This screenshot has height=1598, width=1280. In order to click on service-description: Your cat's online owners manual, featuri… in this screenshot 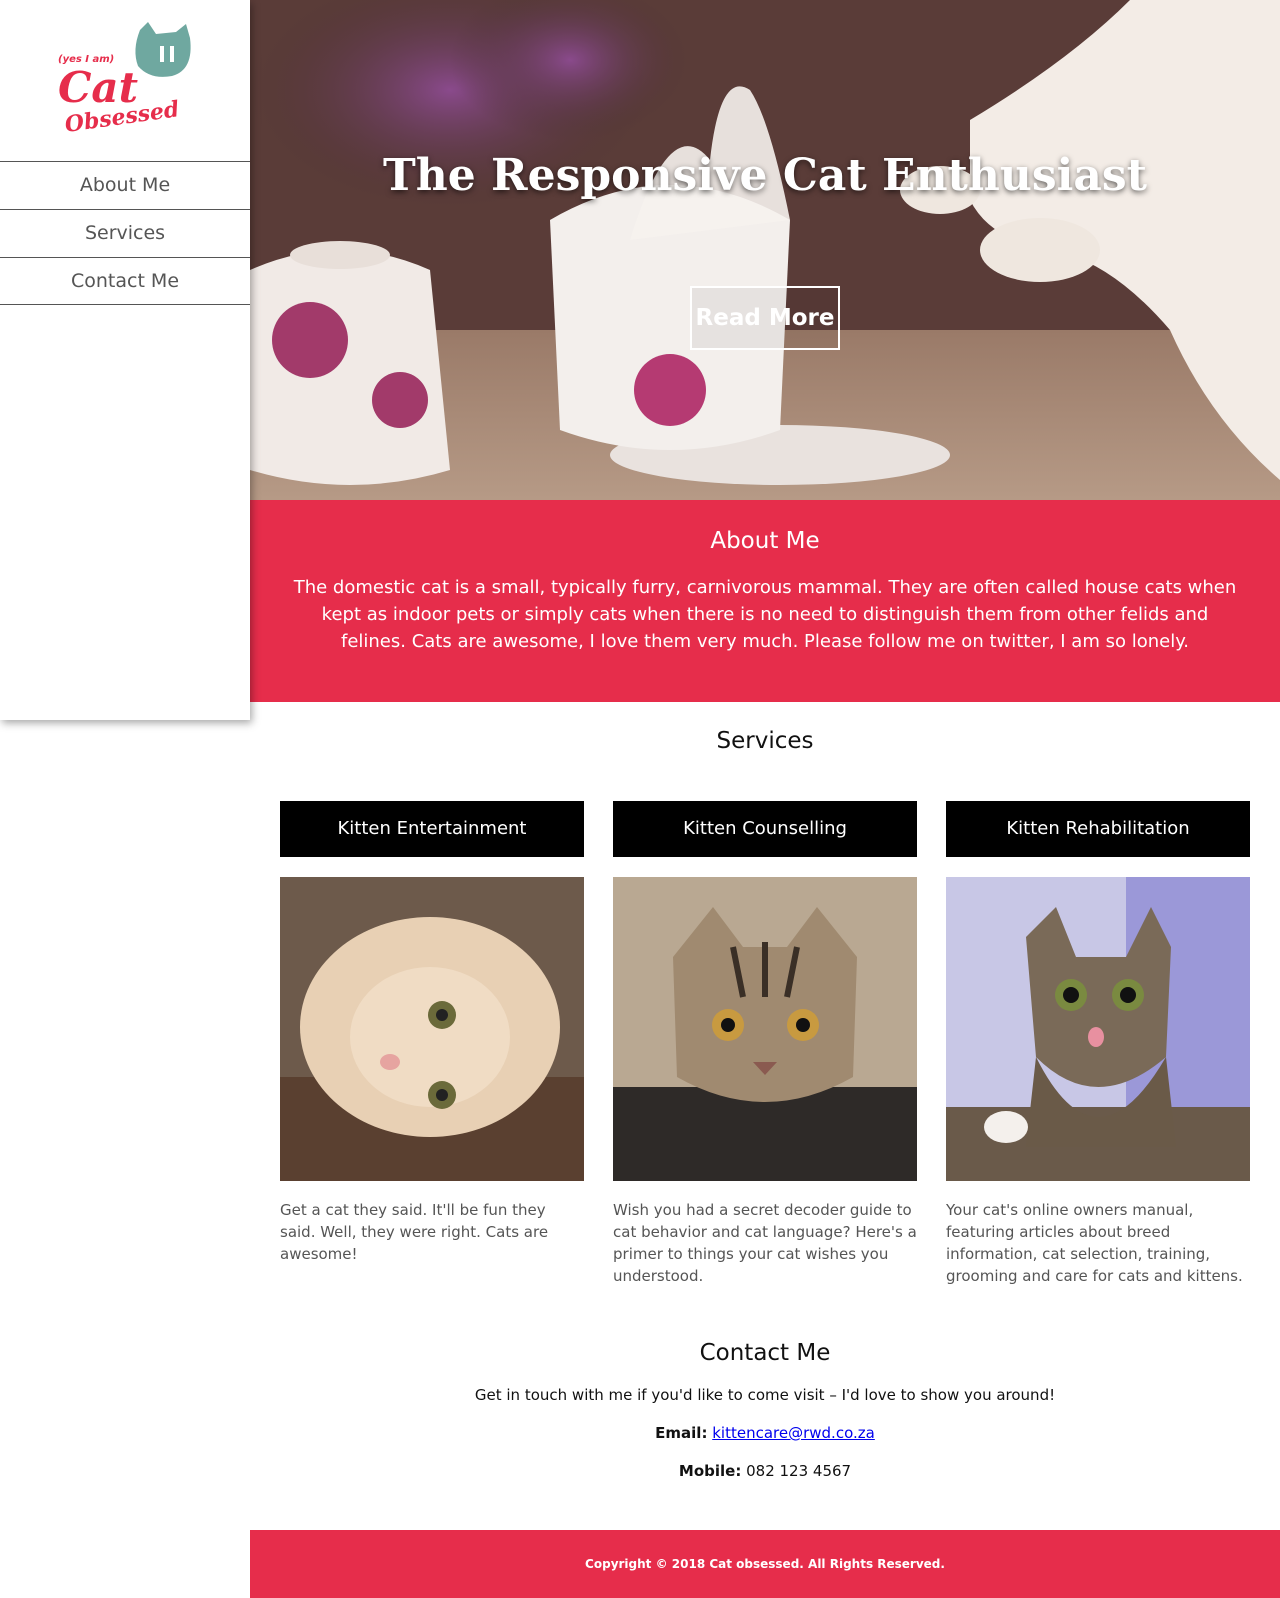, I will do `click(1094, 1243)`.